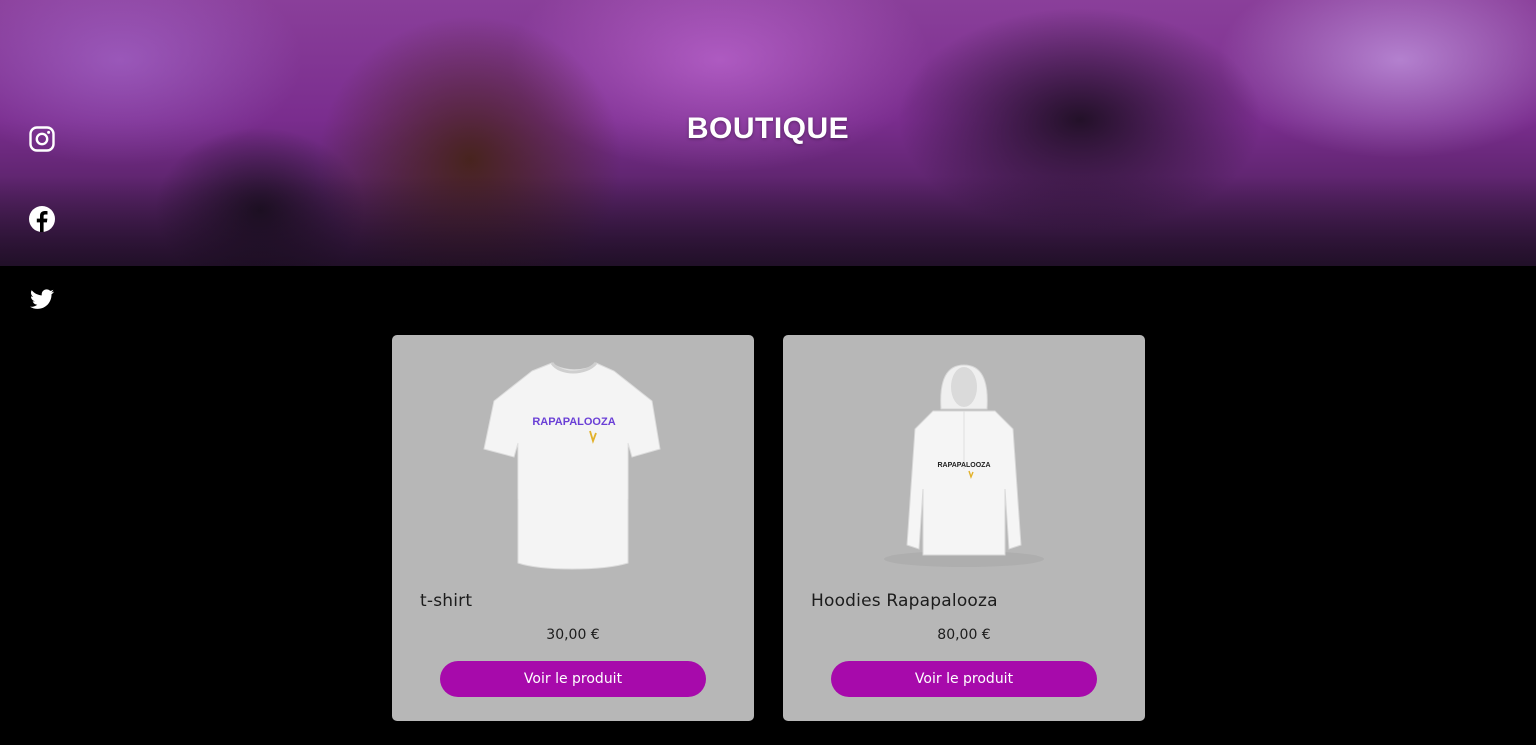 The height and width of the screenshot is (745, 1536). I want to click on tshirt-print: RAPAPALOOZA, so click(573, 422).